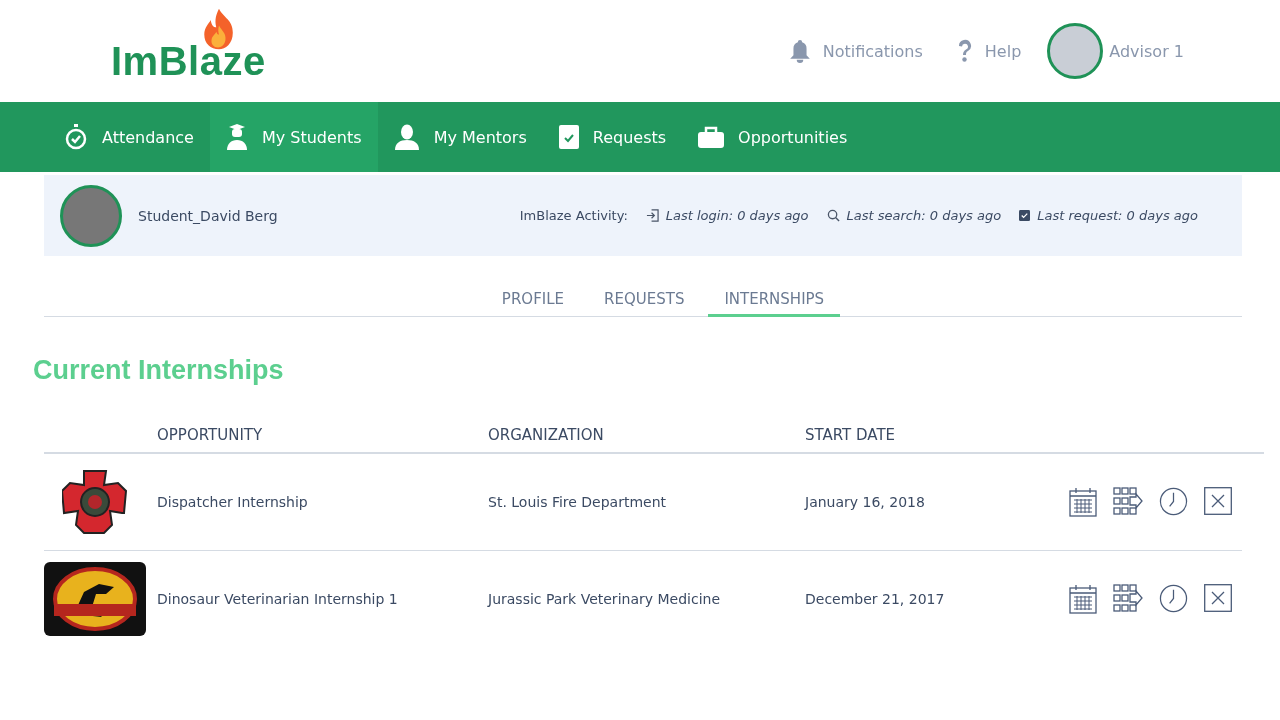 The image size is (1280, 720). I want to click on user-name: Advisor 1, so click(1146, 51).